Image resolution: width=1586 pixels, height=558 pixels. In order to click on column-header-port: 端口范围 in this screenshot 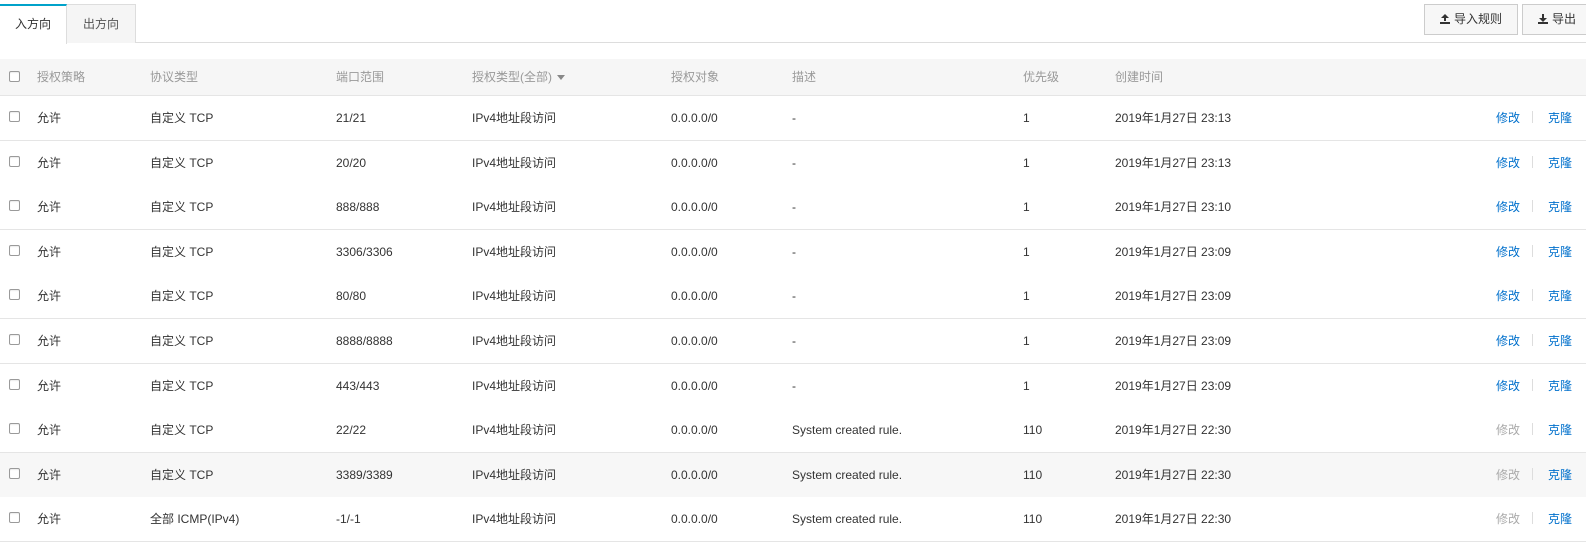, I will do `click(360, 77)`.